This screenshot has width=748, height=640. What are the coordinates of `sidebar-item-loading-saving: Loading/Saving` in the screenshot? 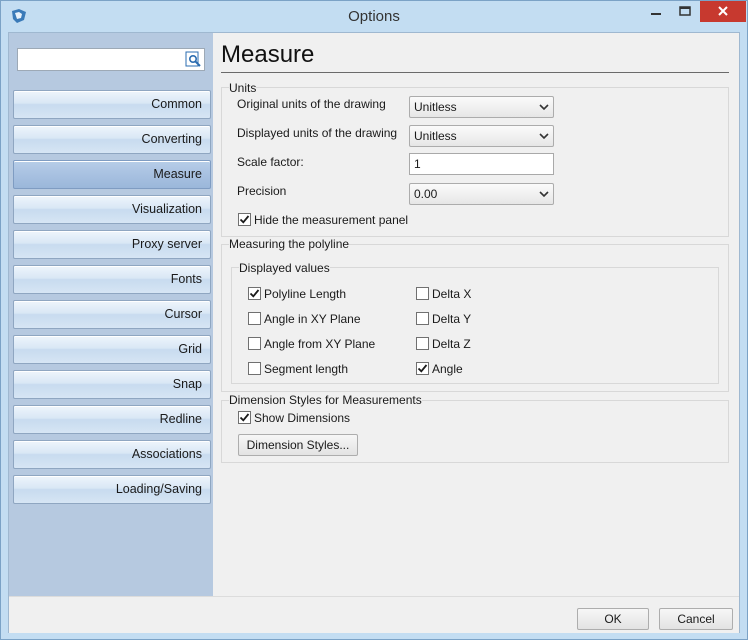 It's located at (112, 489).